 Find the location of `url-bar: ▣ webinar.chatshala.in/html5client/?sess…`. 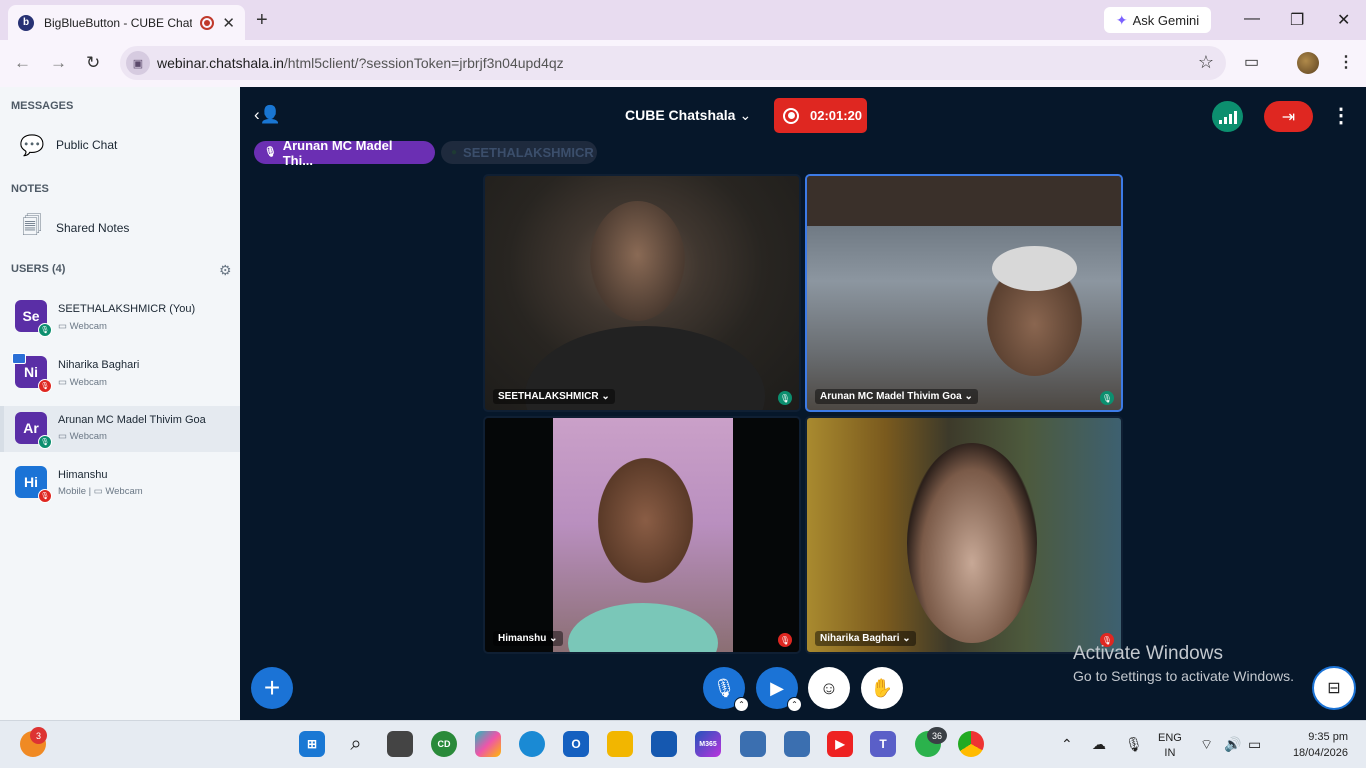

url-bar: ▣ webinar.chatshala.in/html5client/?sess… is located at coordinates (673, 63).